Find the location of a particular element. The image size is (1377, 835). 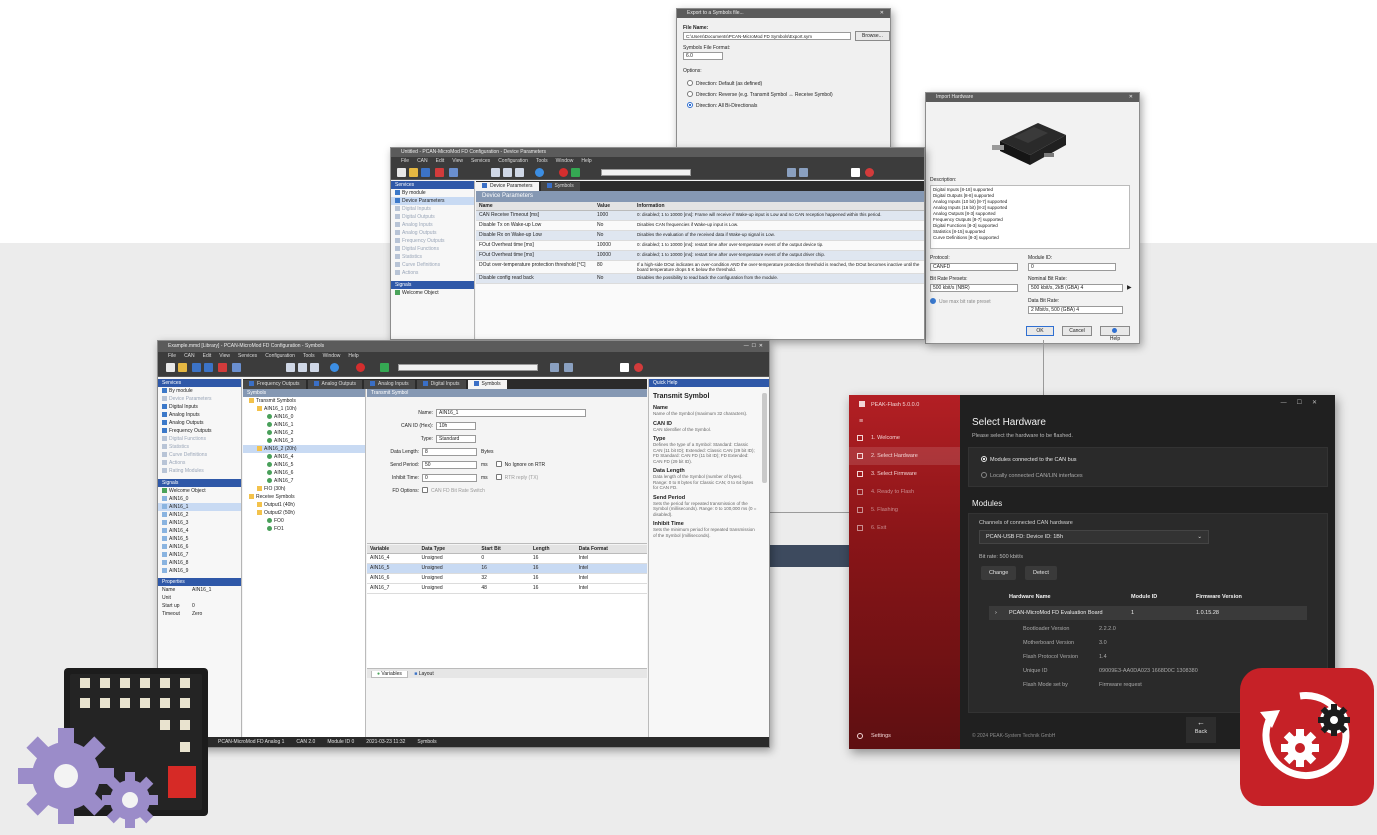

tree-item: Analog Inputs is located at coordinates (432, 225).